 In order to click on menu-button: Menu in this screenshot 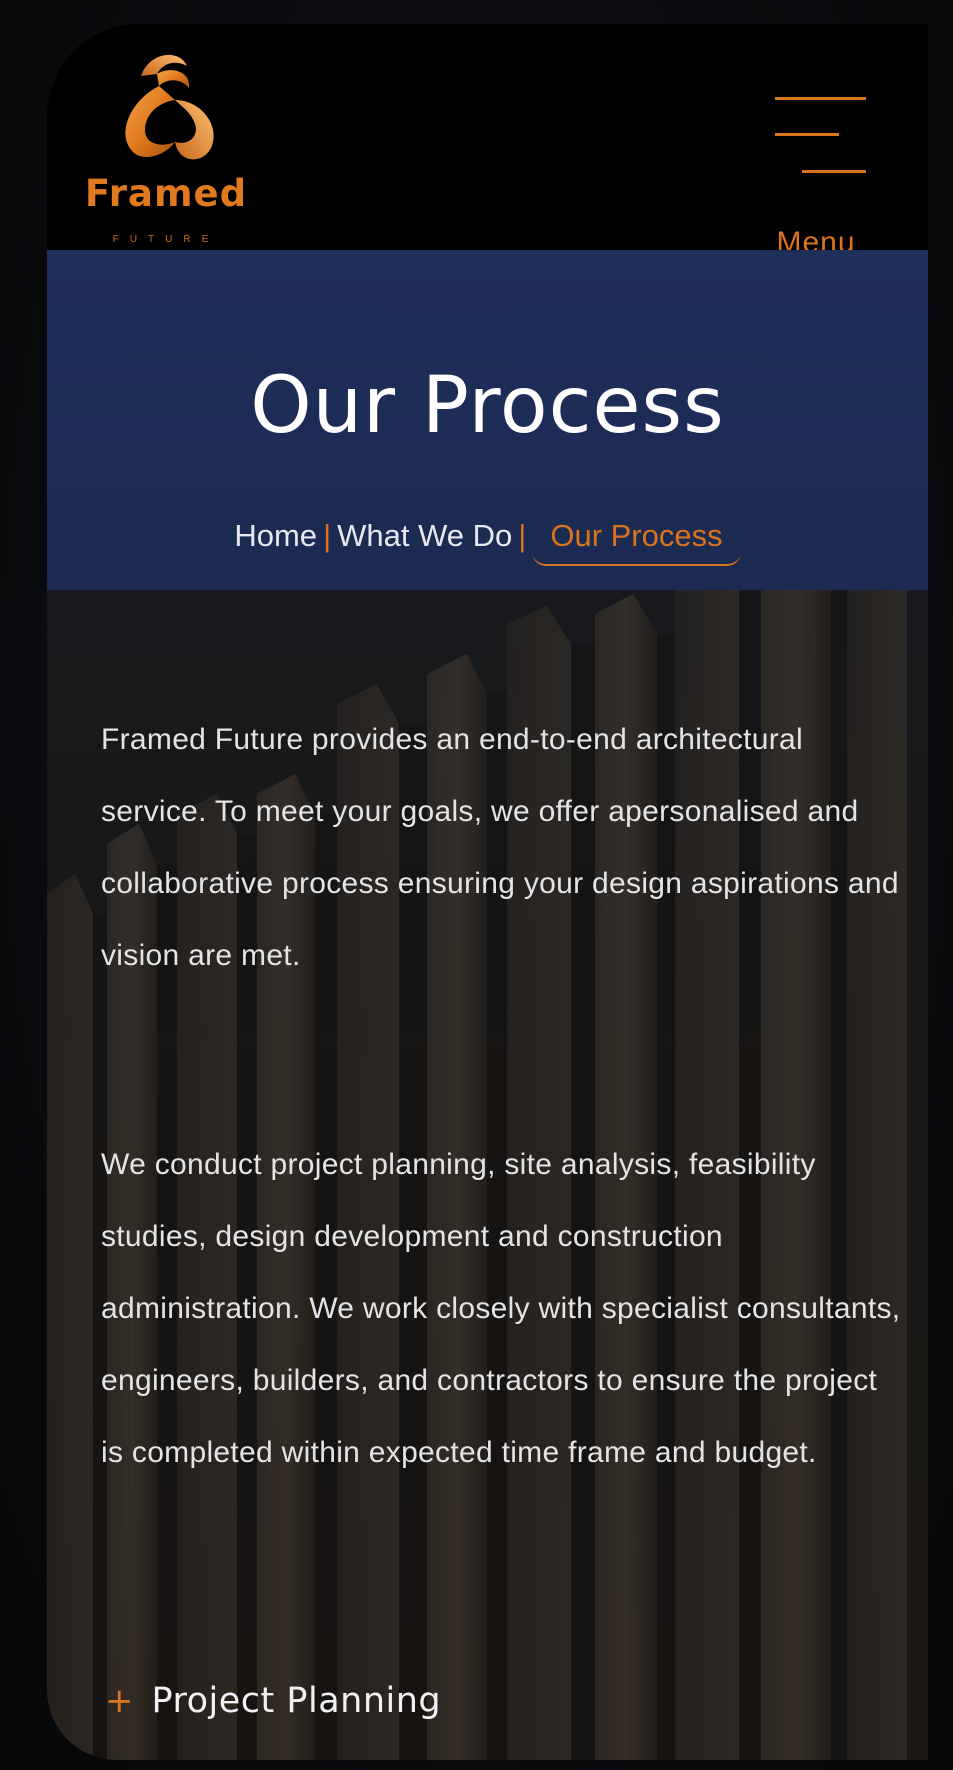, I will do `click(816, 165)`.